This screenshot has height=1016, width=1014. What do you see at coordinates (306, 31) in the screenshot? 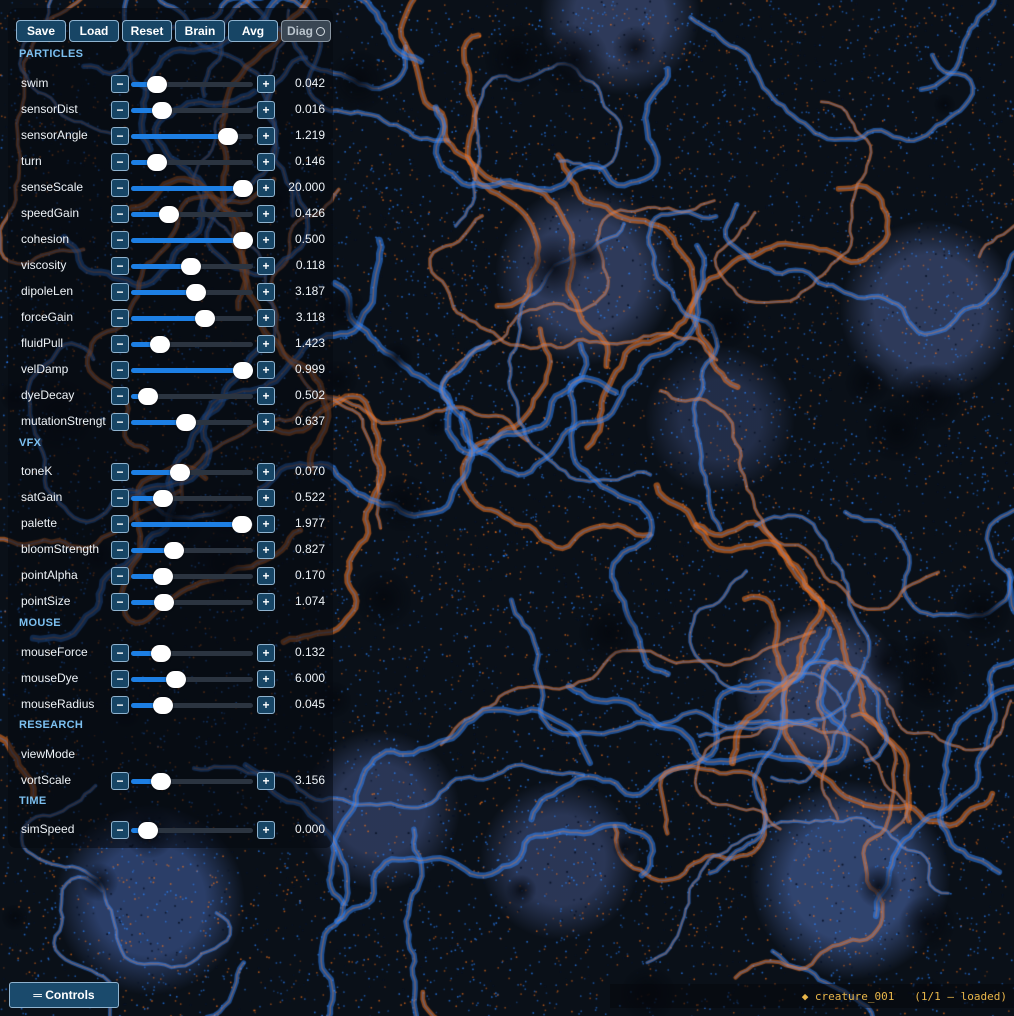
I see `diag-toggle-button: Diag` at bounding box center [306, 31].